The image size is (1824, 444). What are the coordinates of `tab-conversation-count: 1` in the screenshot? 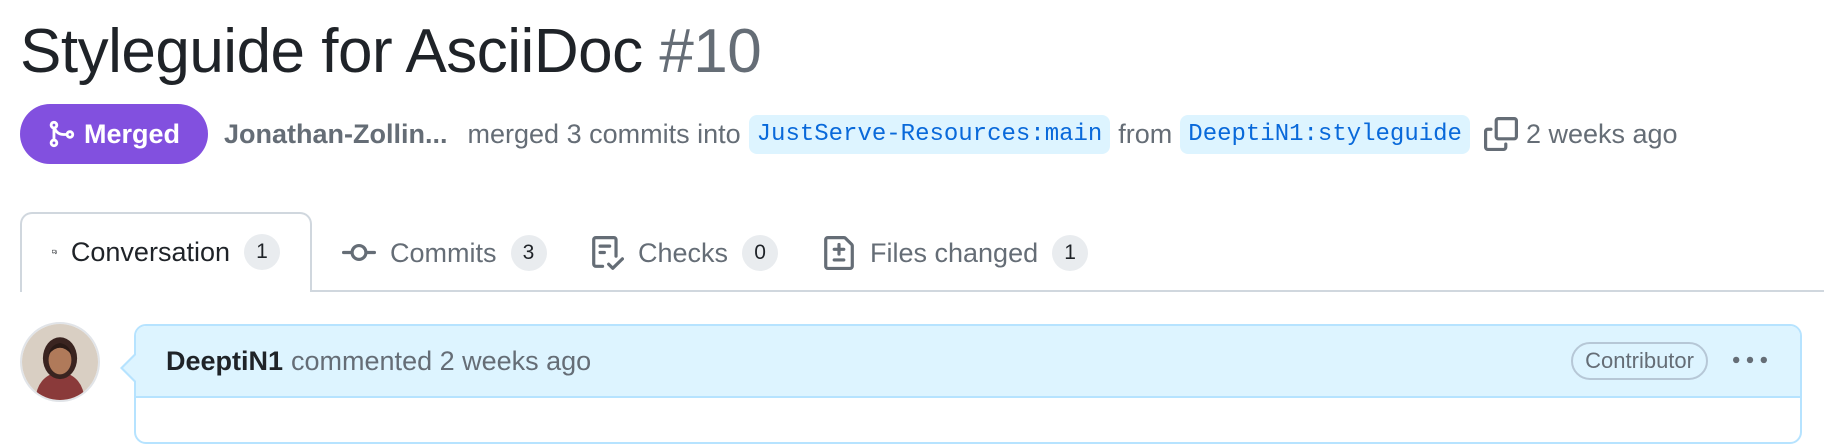 It's located at (262, 252).